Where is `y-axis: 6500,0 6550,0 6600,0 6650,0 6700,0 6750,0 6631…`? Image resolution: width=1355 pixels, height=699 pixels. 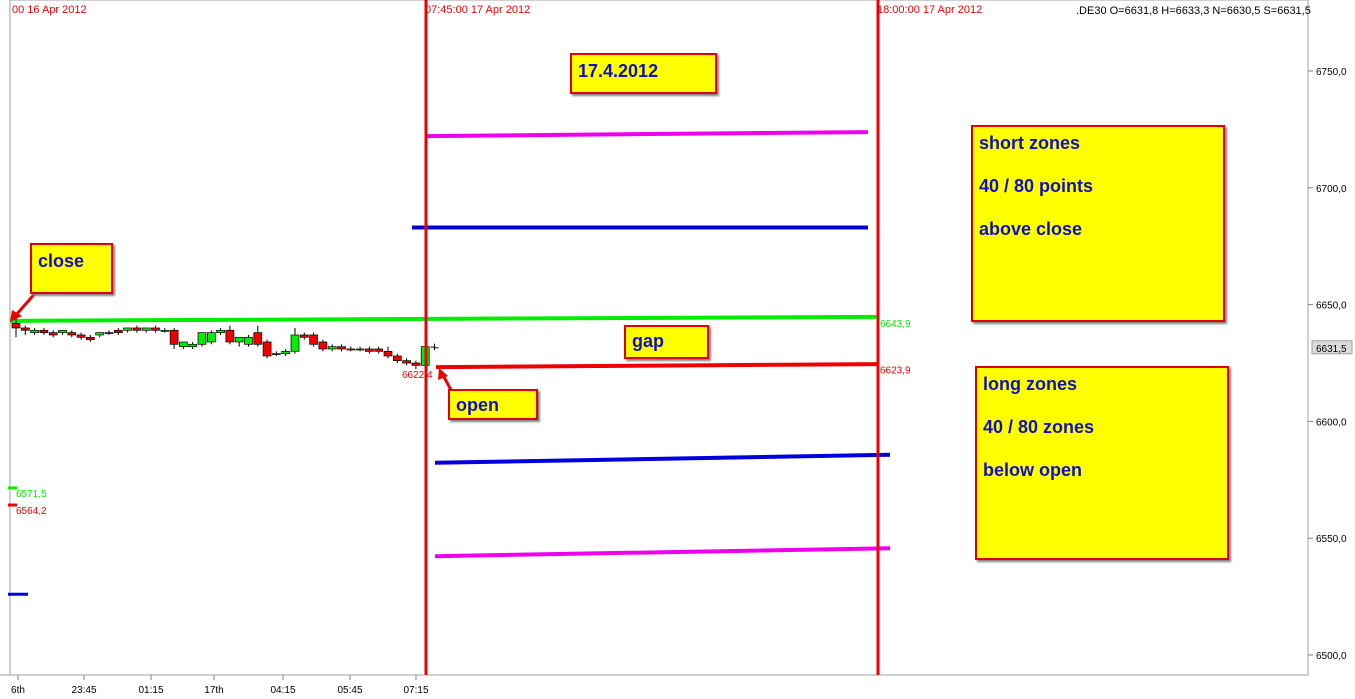
y-axis: 6500,0 6550,0 6600,0 6650,0 6700,0 6750,0 6631… is located at coordinates (1330, 364).